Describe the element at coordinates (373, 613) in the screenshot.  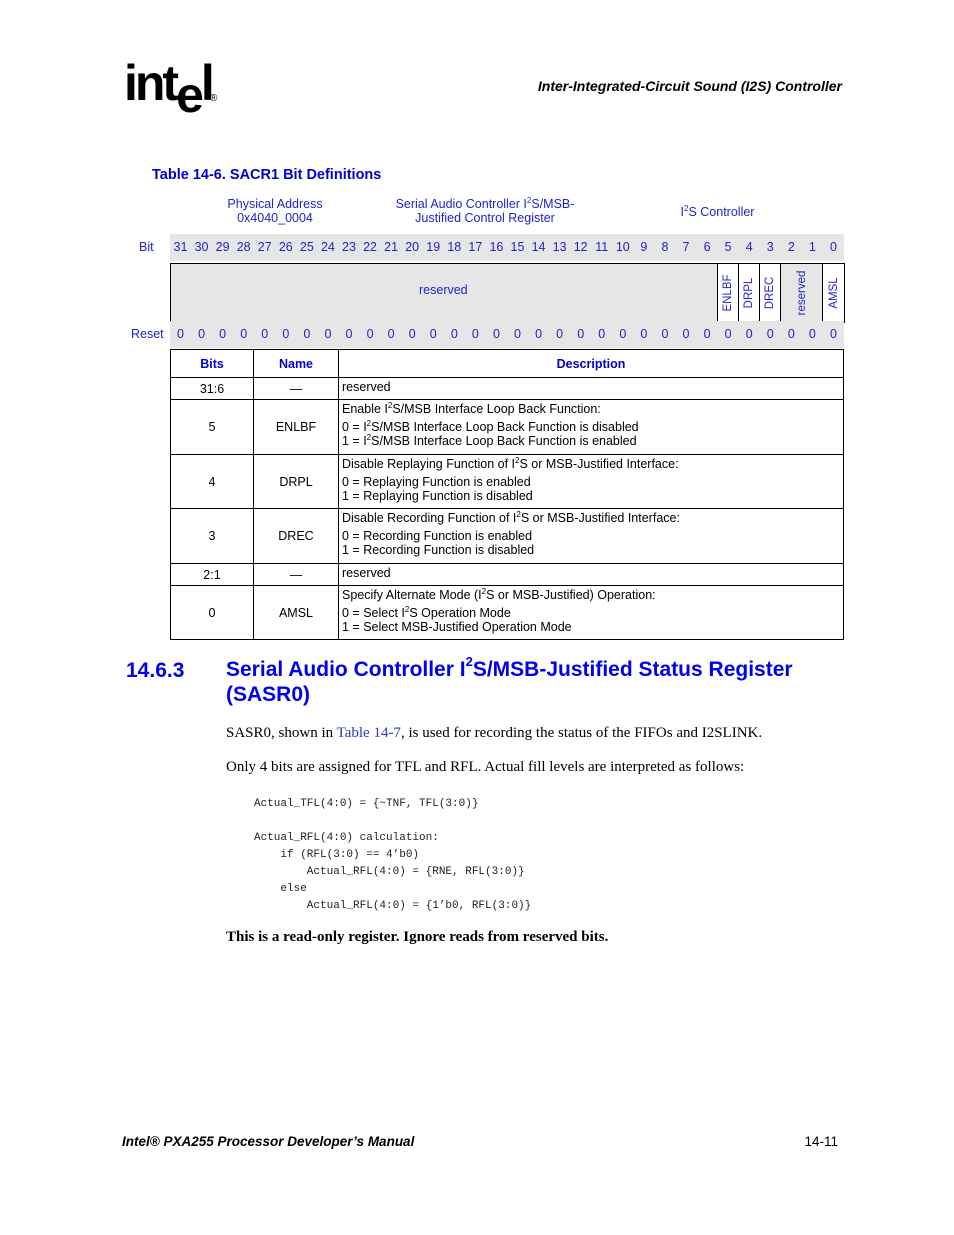
I see `text: 0 = Select I` at that location.